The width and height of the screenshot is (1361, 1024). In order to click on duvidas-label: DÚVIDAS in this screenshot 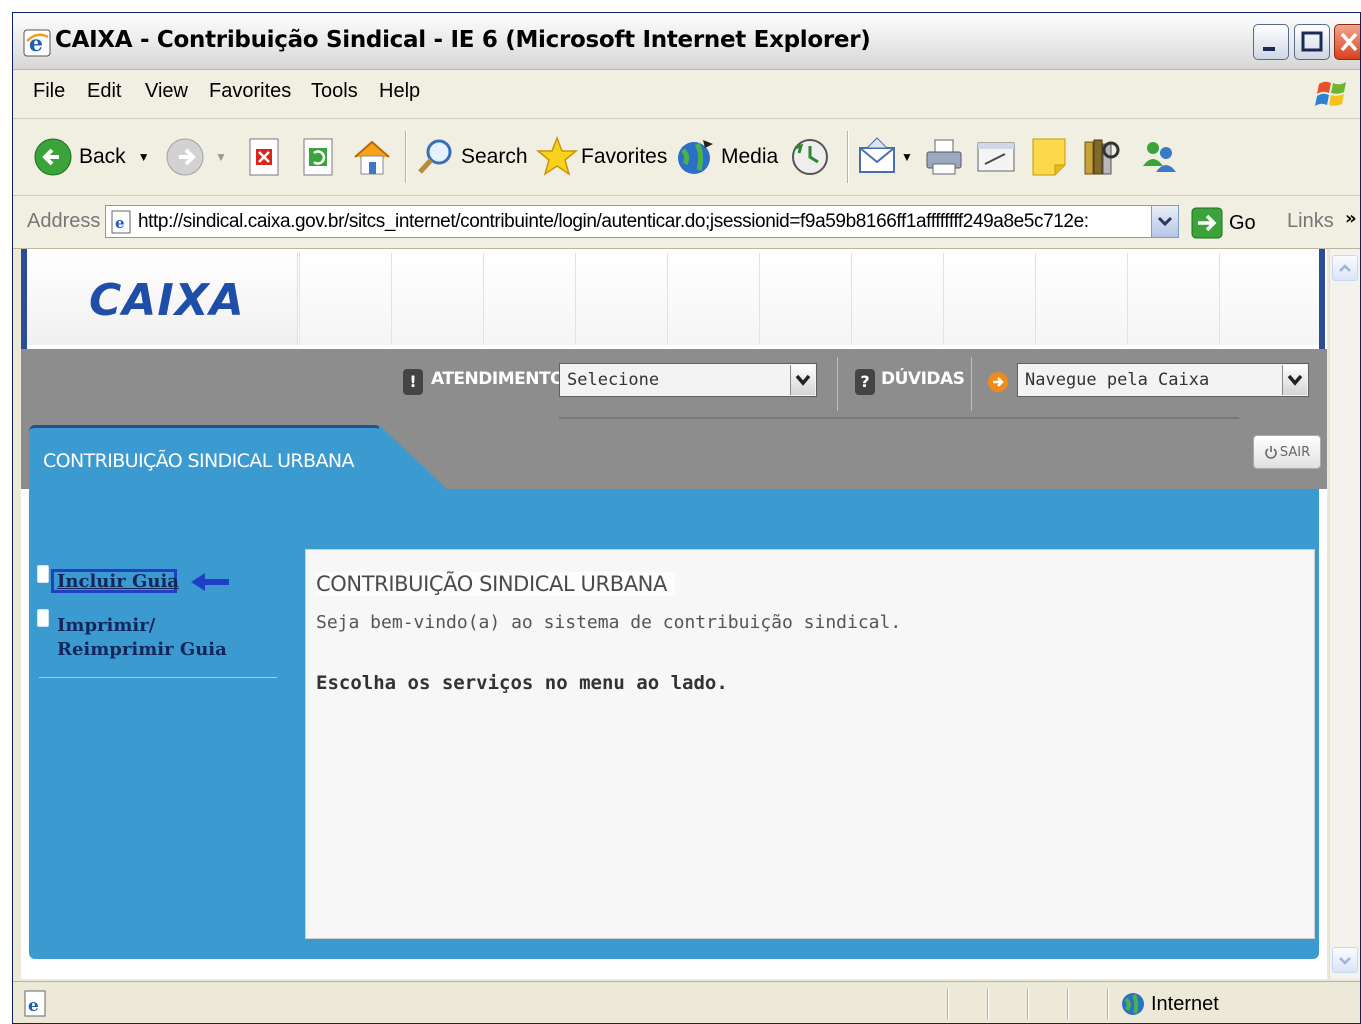, I will do `click(923, 379)`.